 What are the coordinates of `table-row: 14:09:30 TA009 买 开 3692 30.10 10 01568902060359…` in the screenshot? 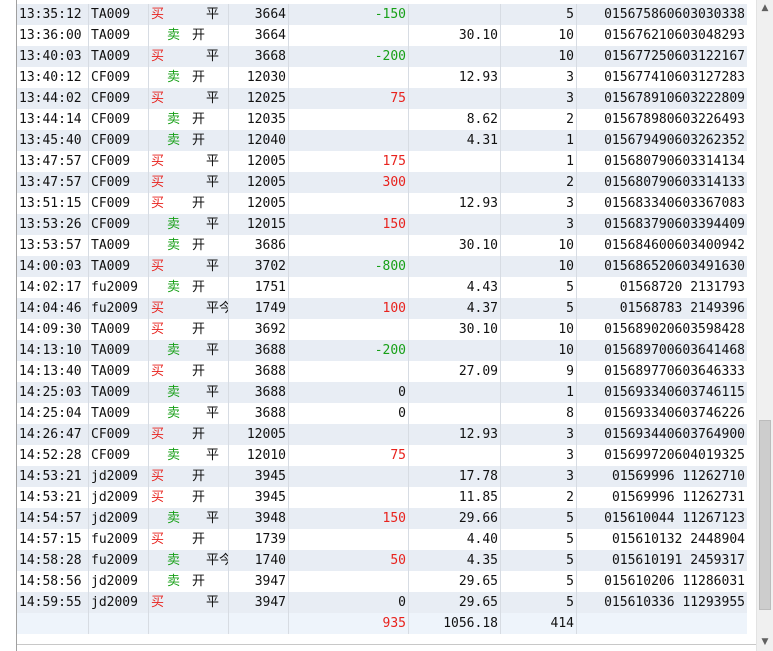 It's located at (382, 329).